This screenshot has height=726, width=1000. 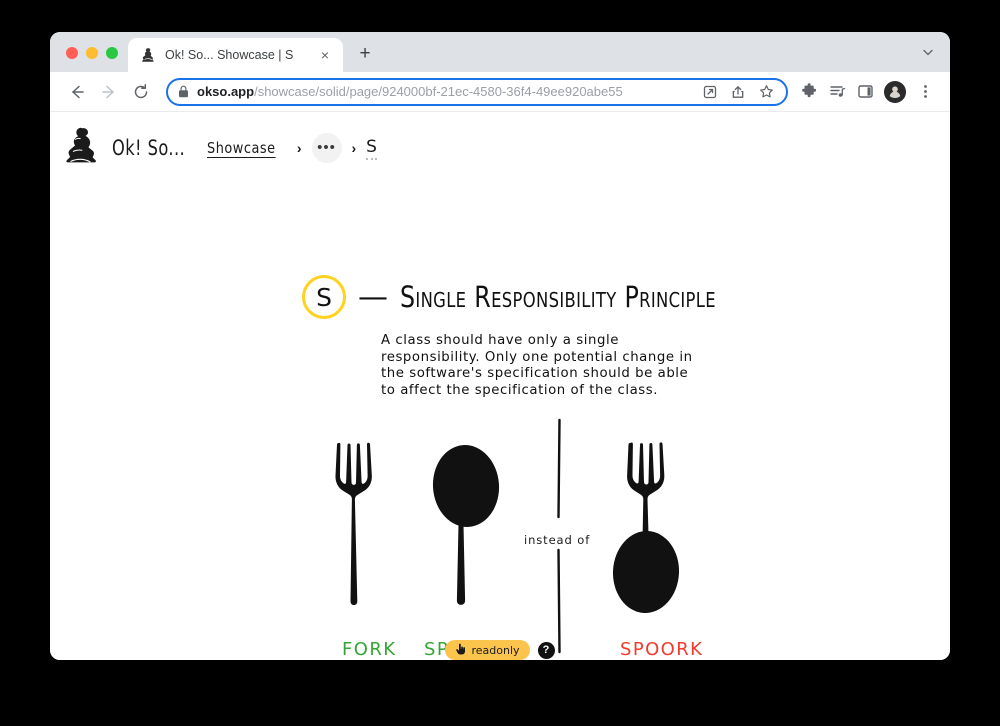 I want to click on title-text: Single Responsibility Principle, so click(x=558, y=297).